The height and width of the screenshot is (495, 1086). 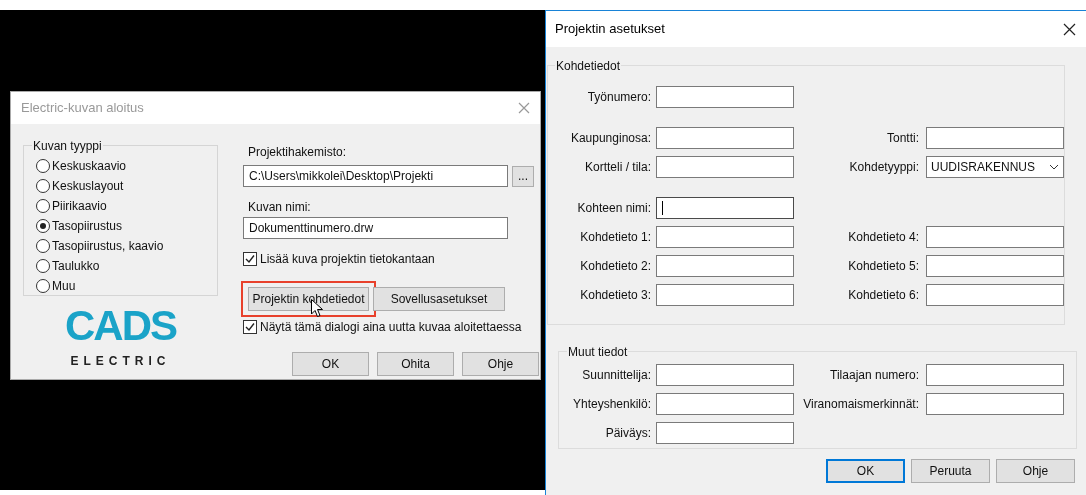 I want to click on field-label: Viranomaismerkinnät:, so click(x=860, y=404).